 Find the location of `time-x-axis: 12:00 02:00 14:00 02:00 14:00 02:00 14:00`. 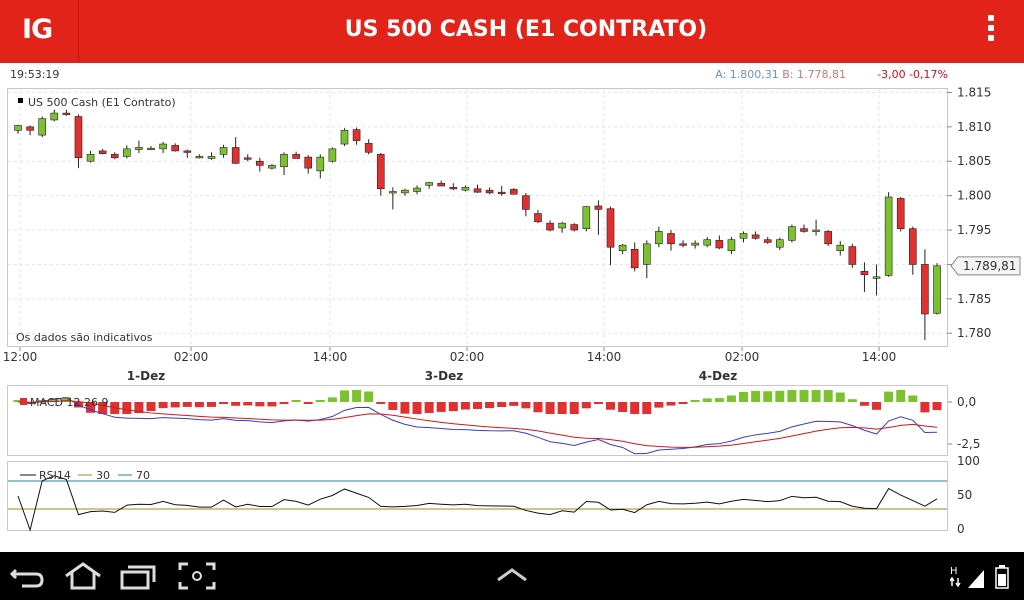

time-x-axis: 12:00 02:00 14:00 02:00 14:00 02:00 14:00 is located at coordinates (449, 355).